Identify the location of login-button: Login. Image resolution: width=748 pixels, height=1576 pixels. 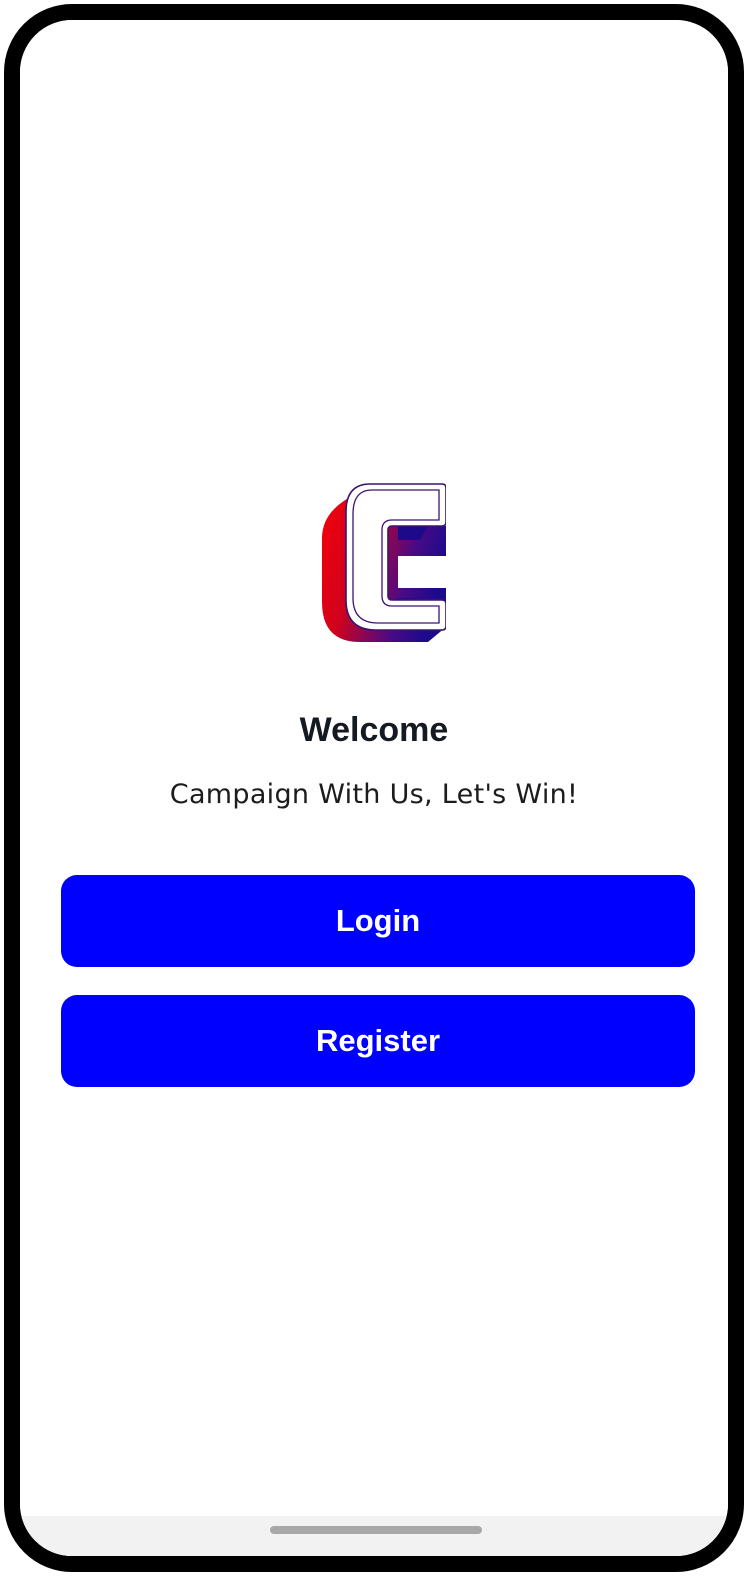
(378, 921).